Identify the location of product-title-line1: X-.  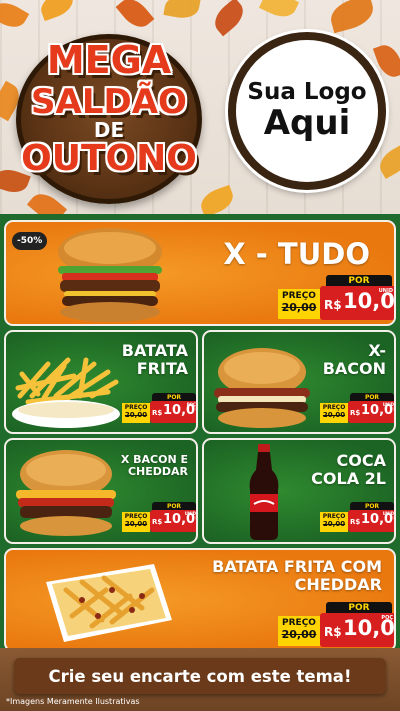
(377, 350).